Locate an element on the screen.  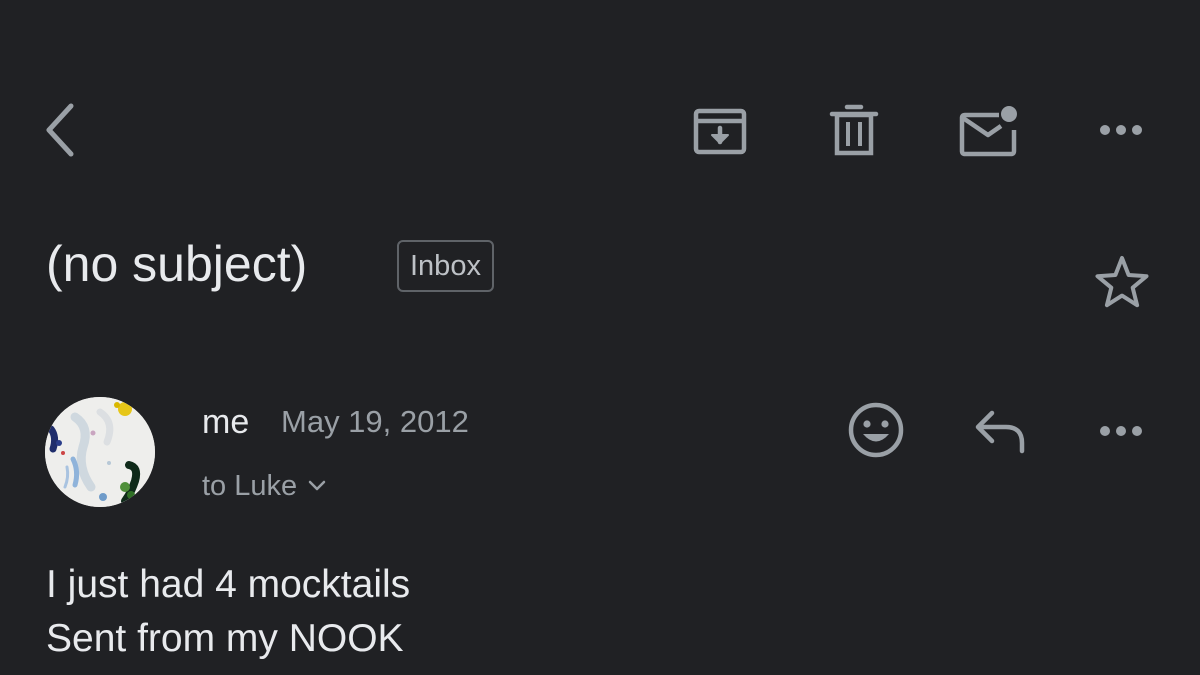
mark-unread-button is located at coordinates (988, 130).